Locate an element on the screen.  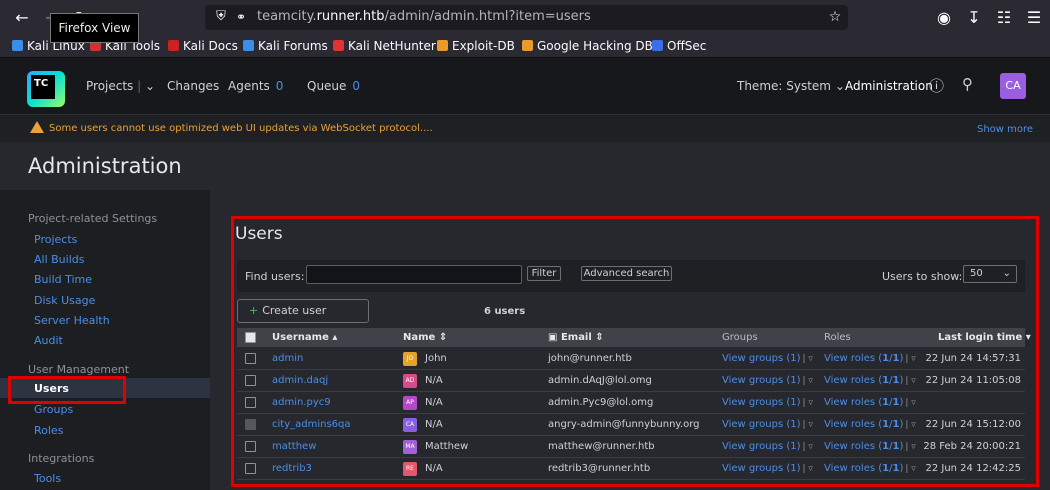
nav-administration: Administration is located at coordinates (889, 86).